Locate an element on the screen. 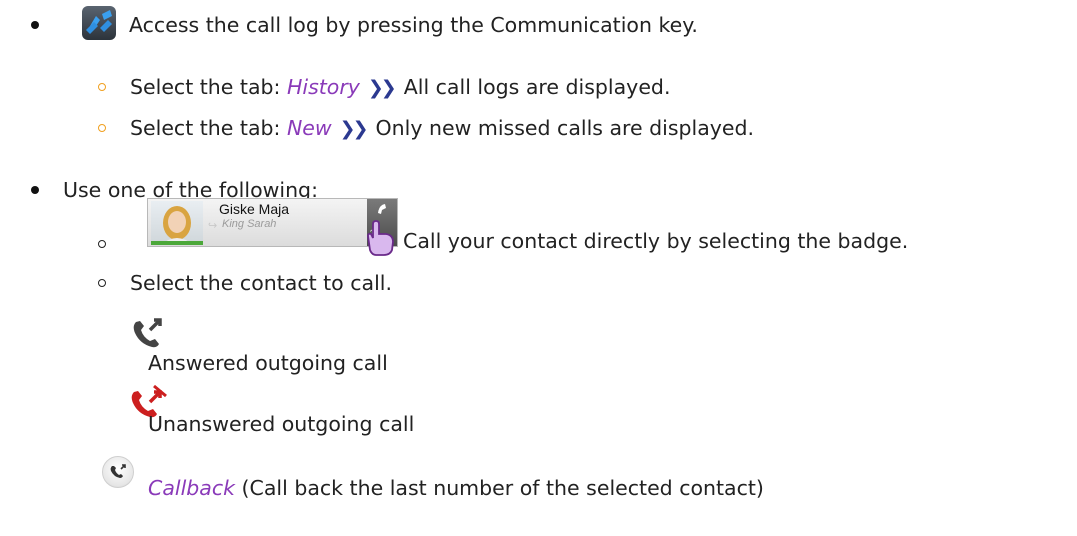 The image size is (1077, 536). answered-outgoing-call-icon is located at coordinates (147, 333).